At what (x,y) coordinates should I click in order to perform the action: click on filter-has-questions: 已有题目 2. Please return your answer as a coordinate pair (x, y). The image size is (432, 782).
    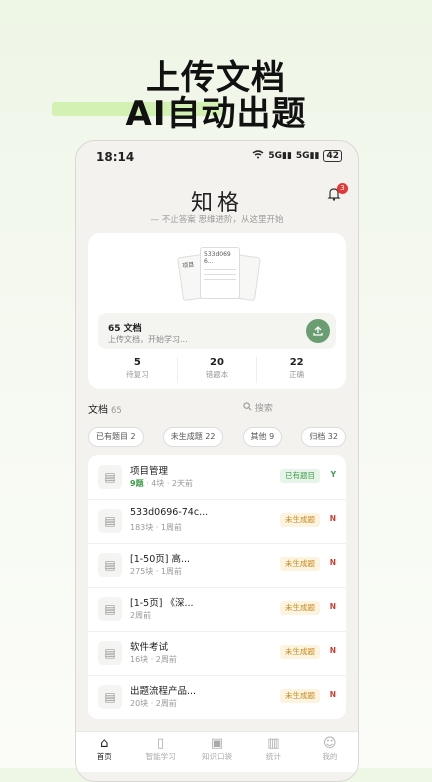
    Looking at the image, I should click on (116, 437).